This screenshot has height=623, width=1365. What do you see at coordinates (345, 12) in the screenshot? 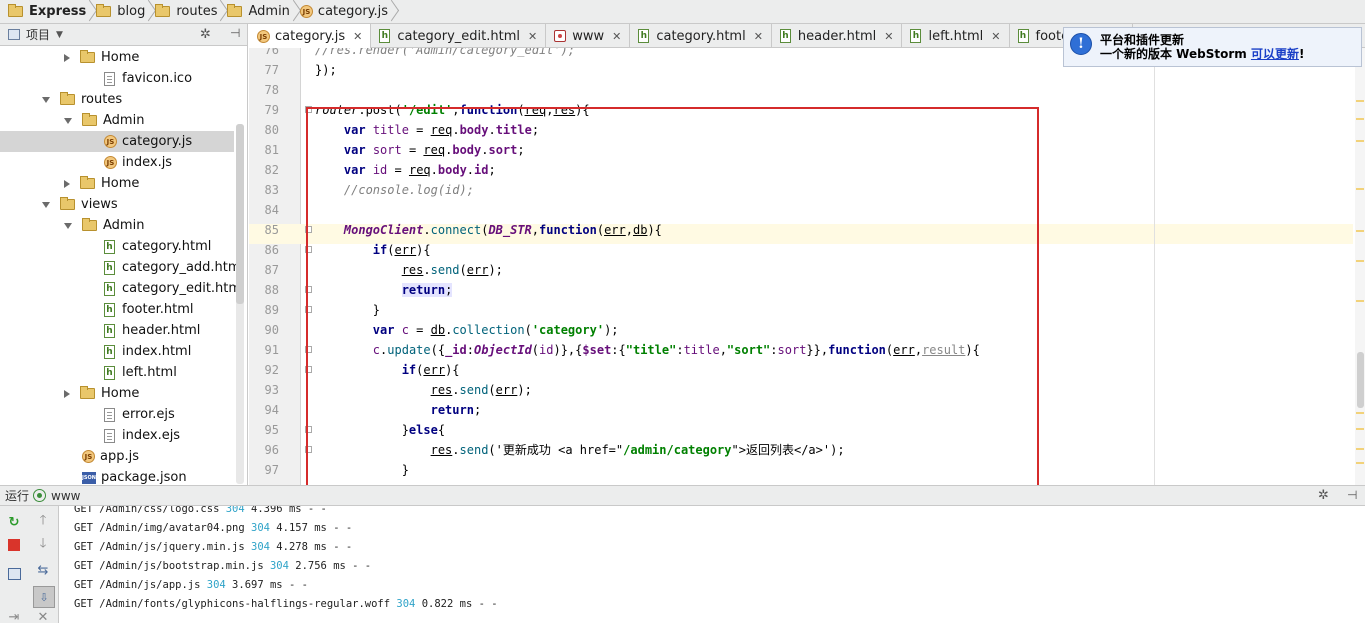
I see `breadcrumb-item: JS category.js` at bounding box center [345, 12].